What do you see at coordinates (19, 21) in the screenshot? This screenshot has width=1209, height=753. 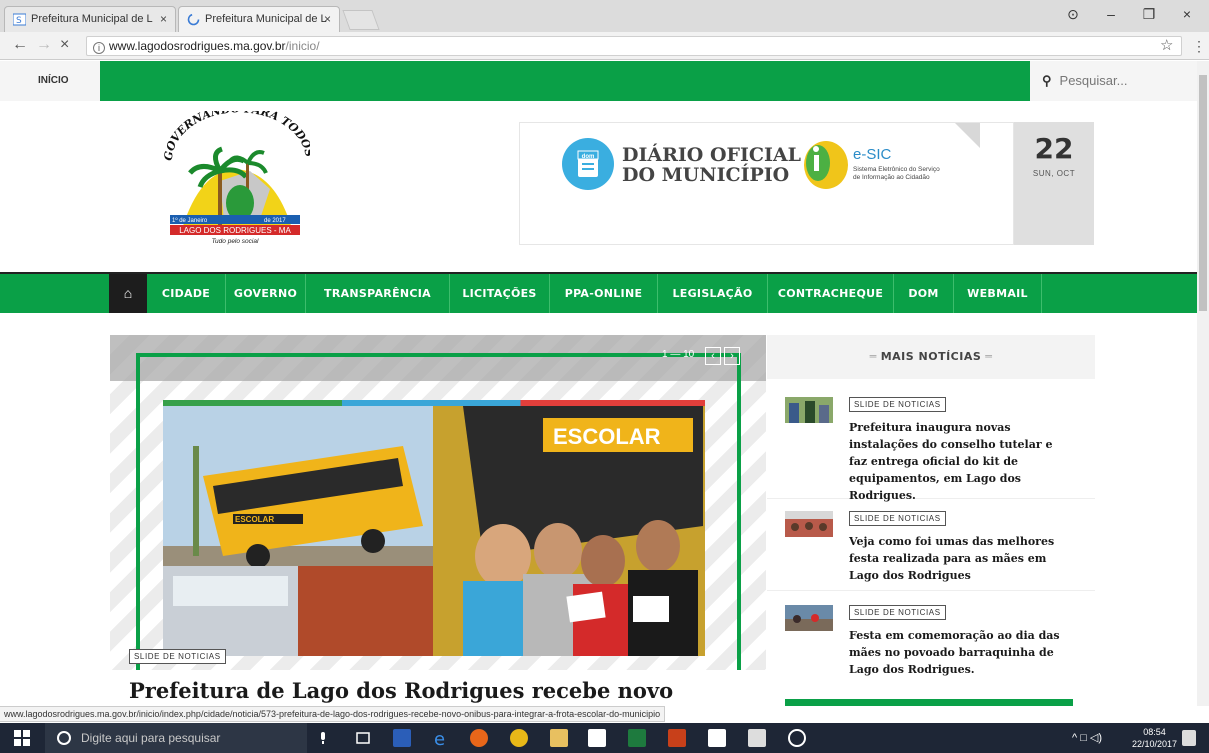 I see `svg-text: S` at bounding box center [19, 21].